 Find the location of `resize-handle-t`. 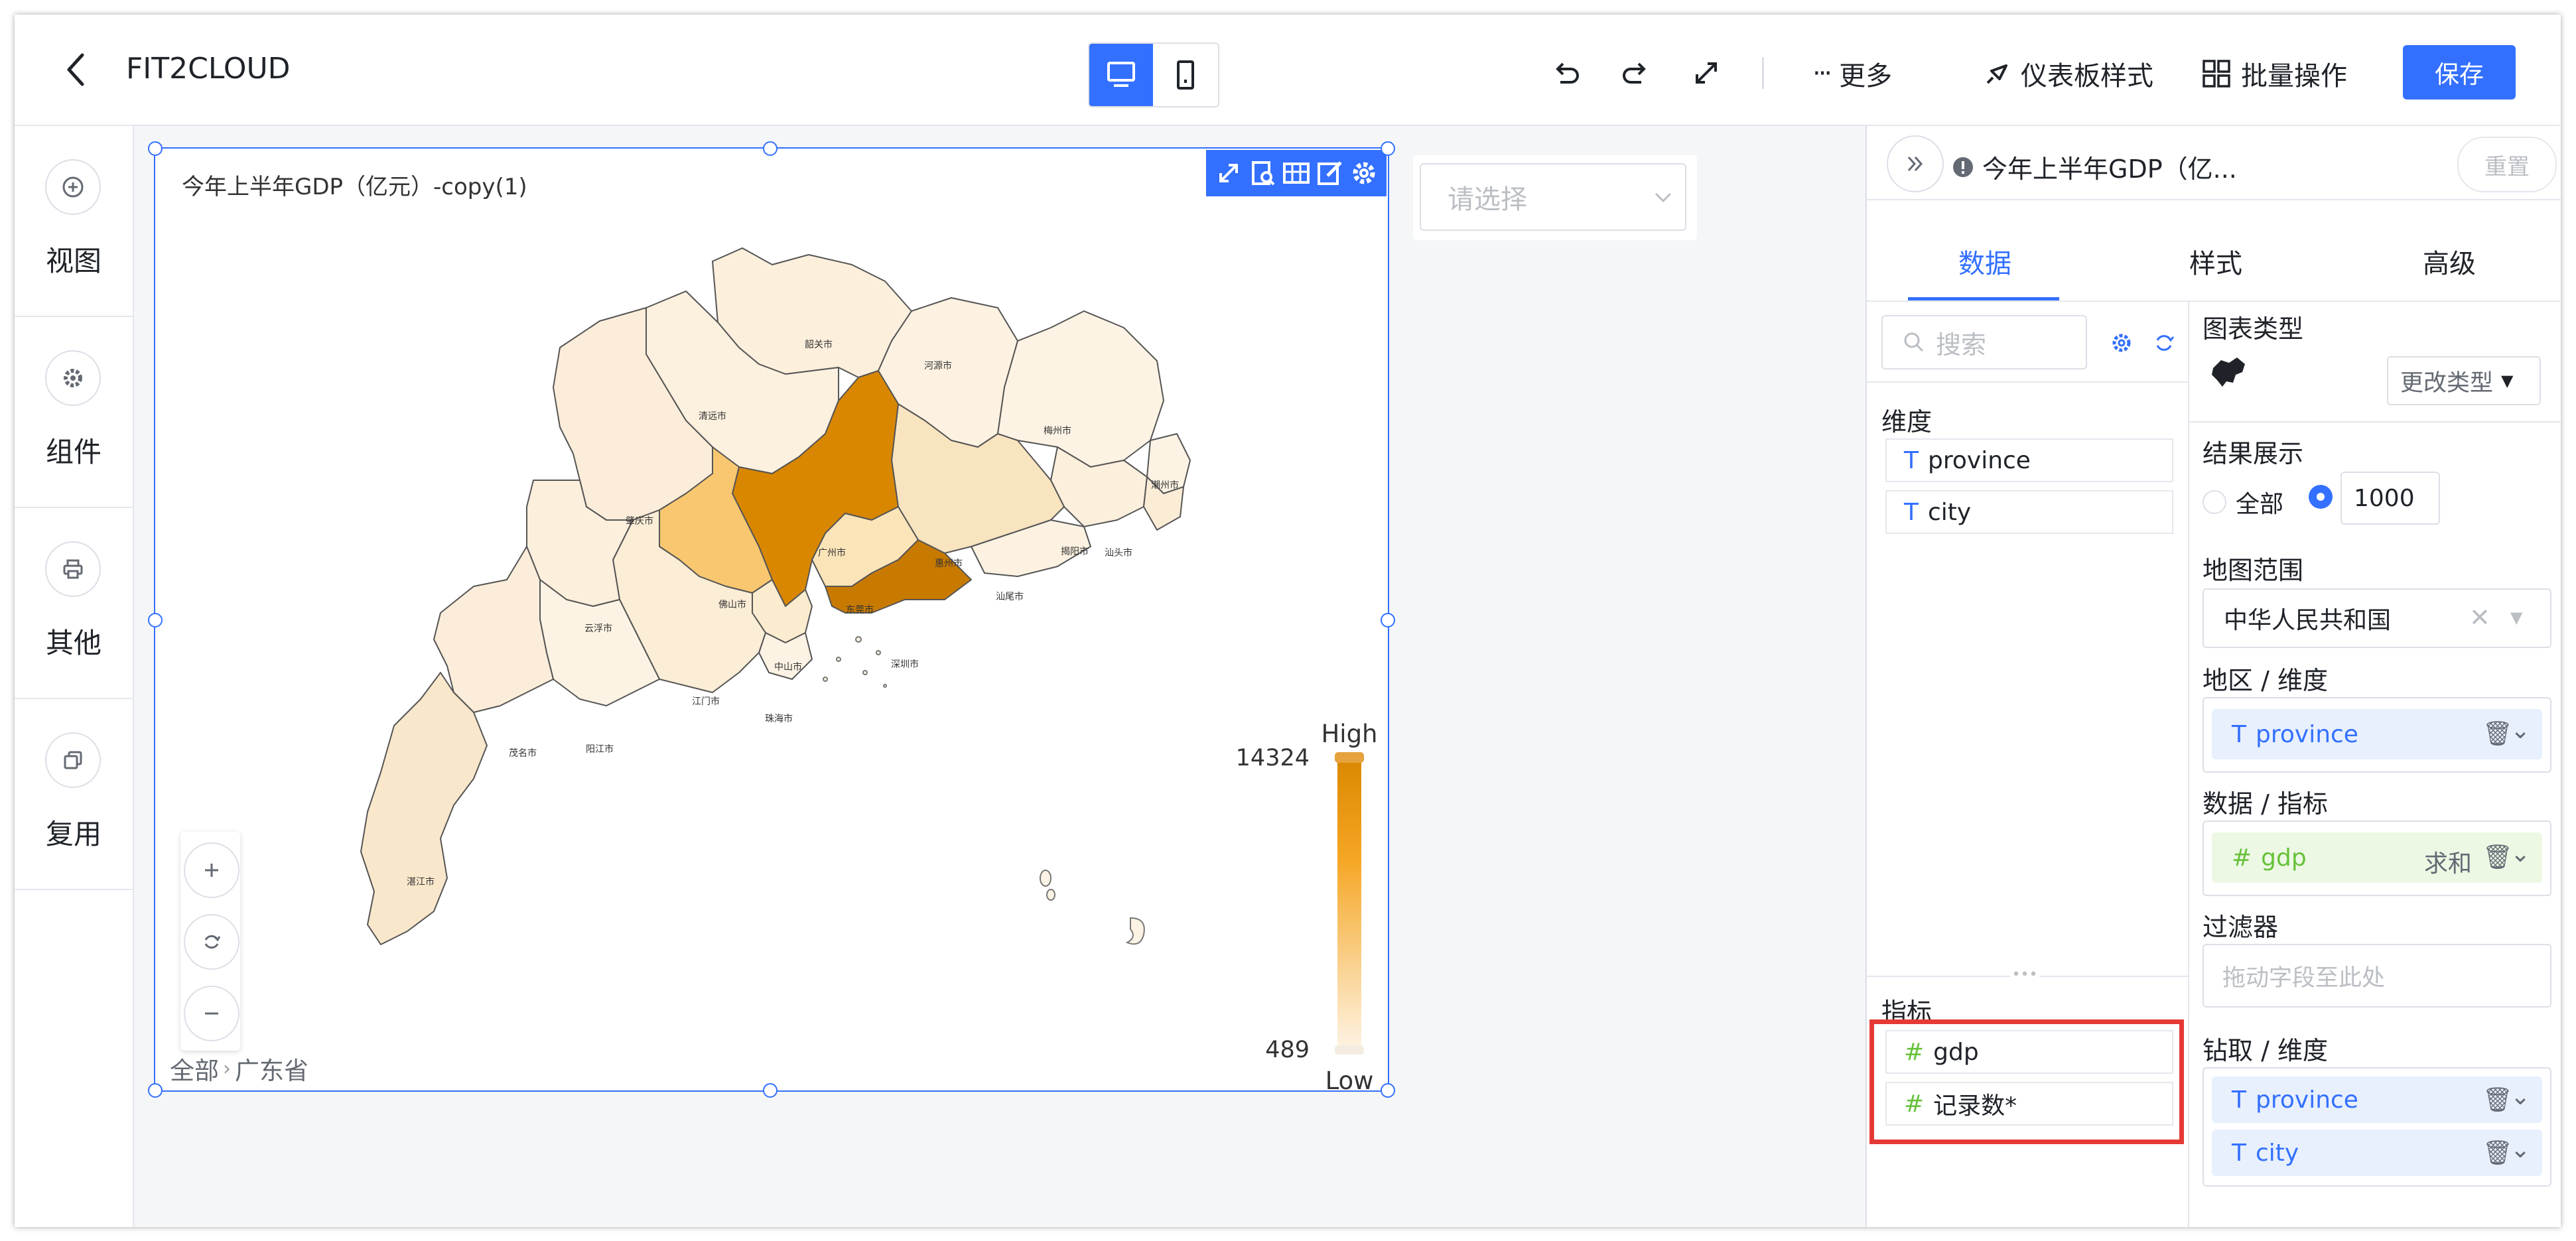

resize-handle-t is located at coordinates (771, 148).